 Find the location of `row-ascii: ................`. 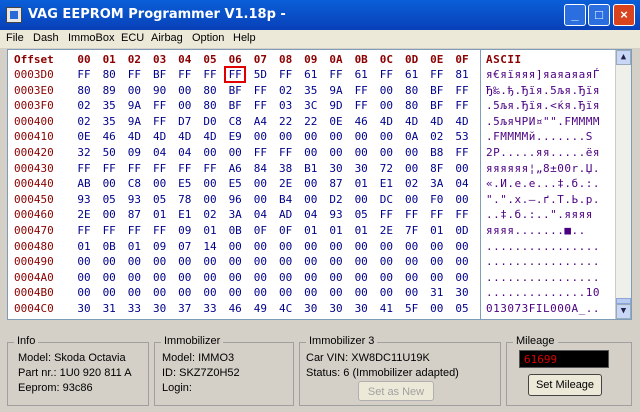

row-ascii: ................ is located at coordinates (554, 277).